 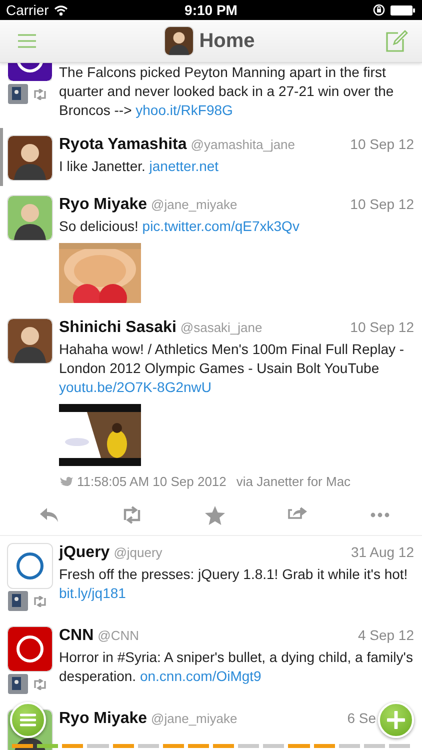 What do you see at coordinates (151, 481) in the screenshot?
I see `tweet-timestamp: 11:58:05 AM 10 Sep 2012` at bounding box center [151, 481].